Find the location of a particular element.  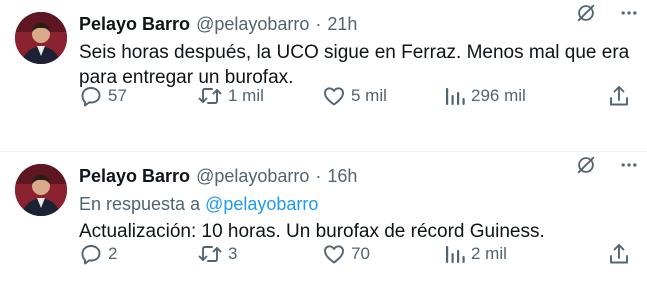

repost-button: 3 is located at coordinates (217, 254).